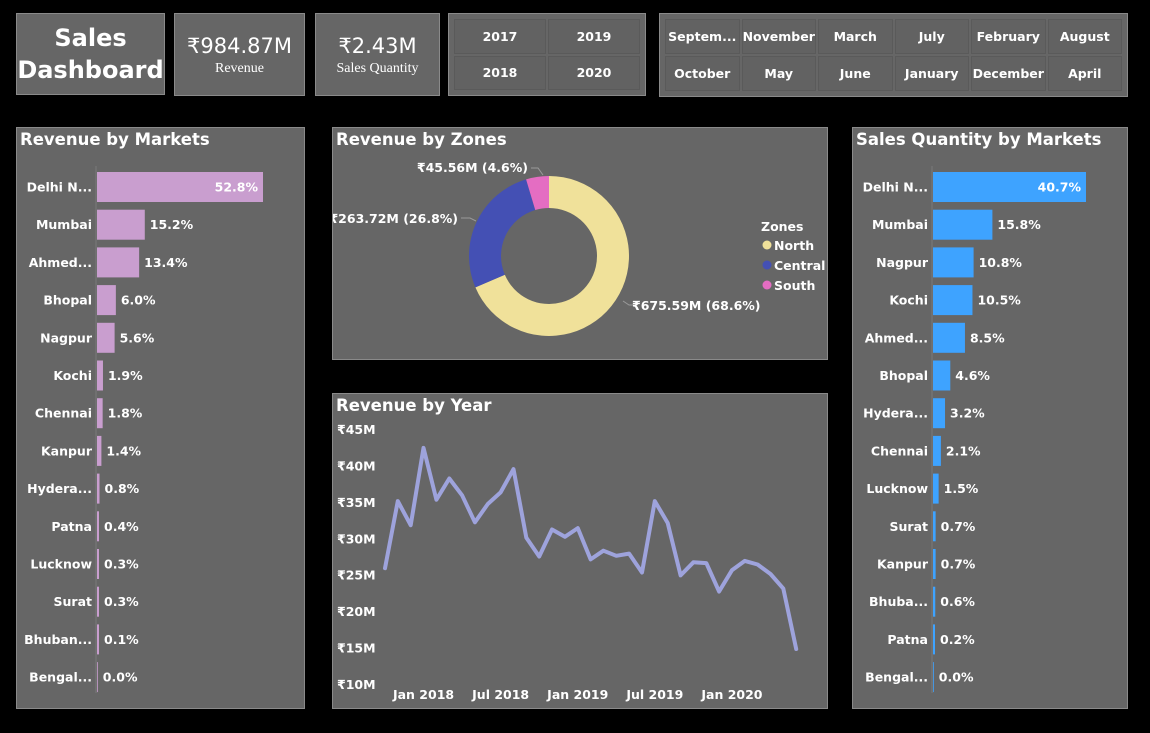 This screenshot has width=1150, height=733. What do you see at coordinates (64, 224) in the screenshot?
I see `revenue-market-category-label: Mumbai` at bounding box center [64, 224].